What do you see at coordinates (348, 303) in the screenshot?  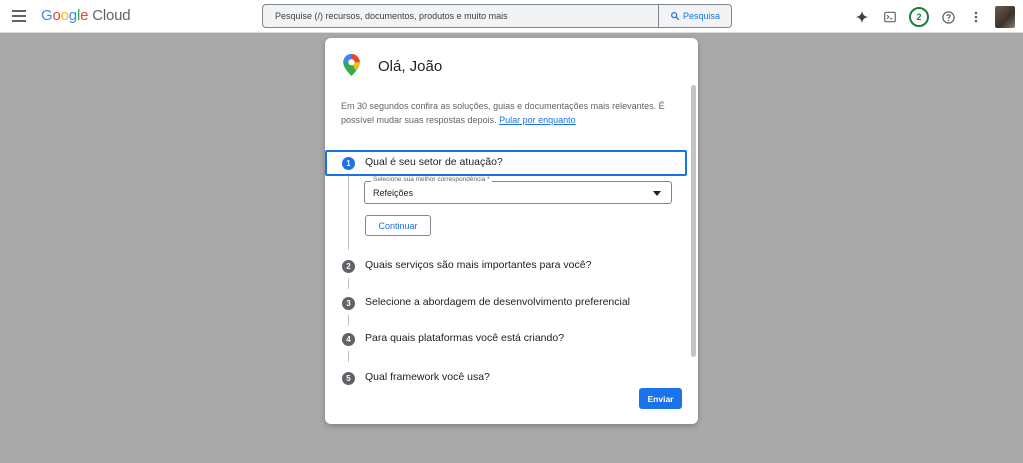 I see `step-3-number: 3` at bounding box center [348, 303].